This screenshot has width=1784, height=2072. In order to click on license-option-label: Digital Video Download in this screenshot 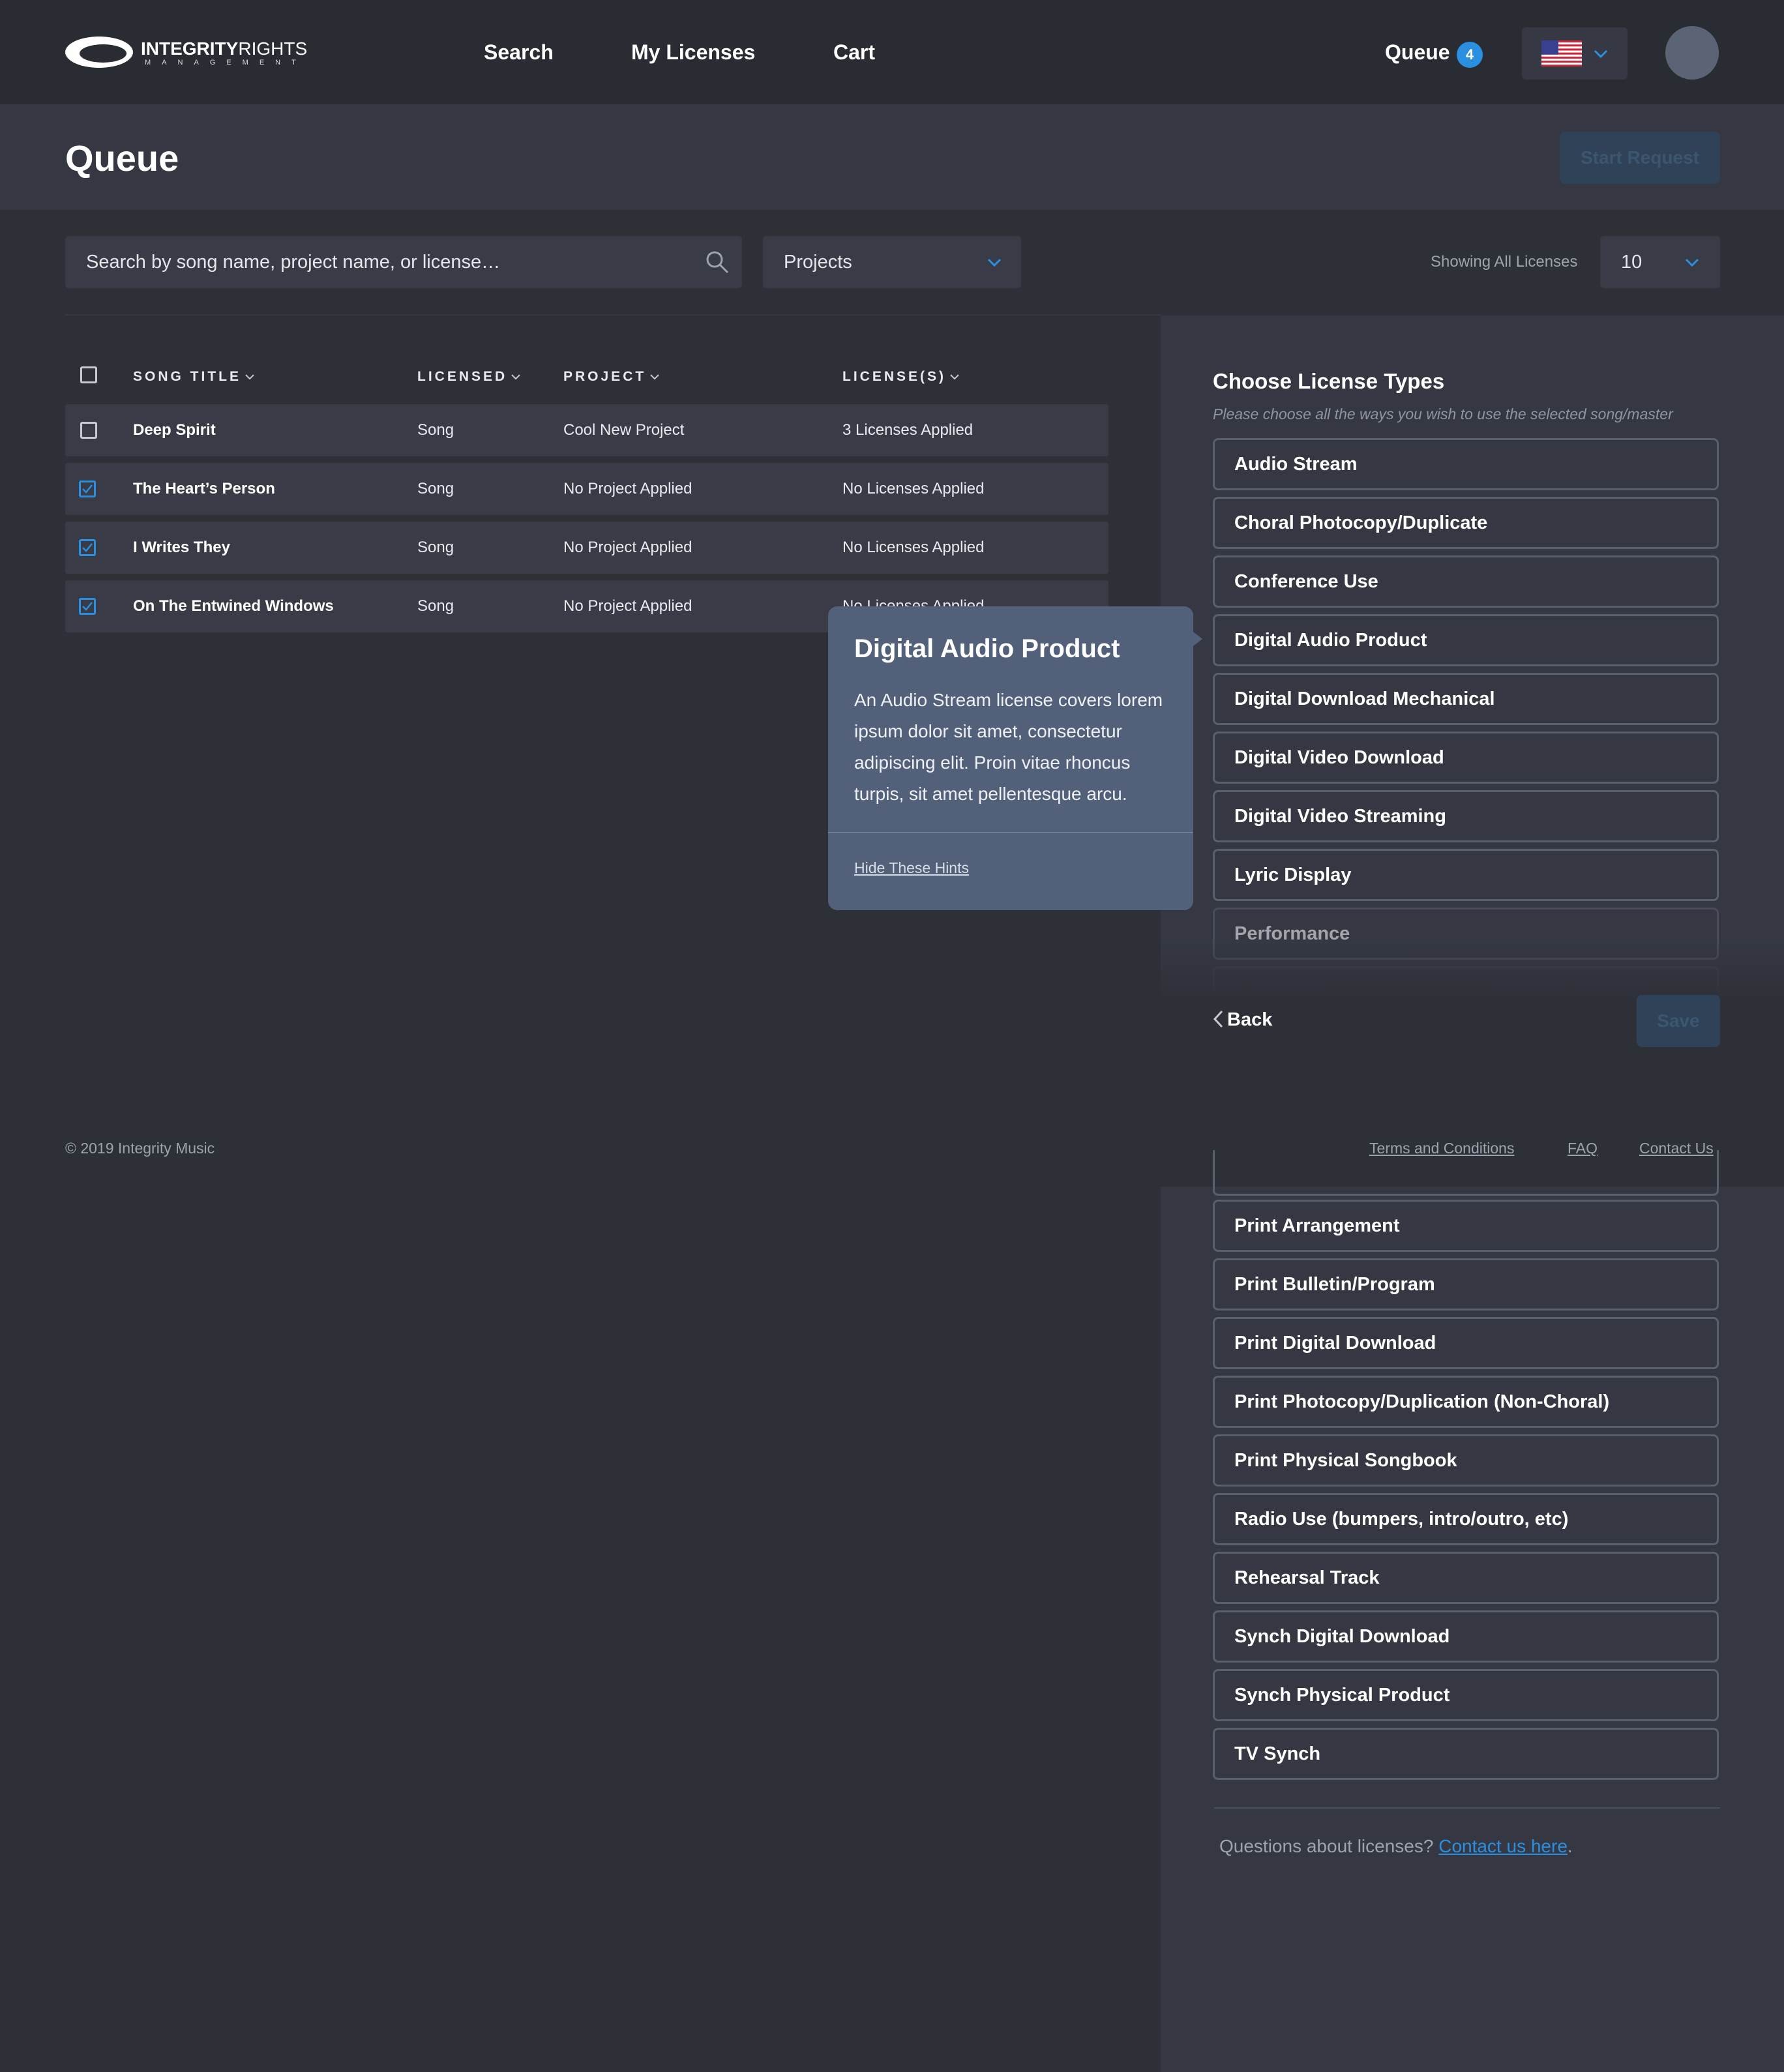, I will do `click(1339, 757)`.